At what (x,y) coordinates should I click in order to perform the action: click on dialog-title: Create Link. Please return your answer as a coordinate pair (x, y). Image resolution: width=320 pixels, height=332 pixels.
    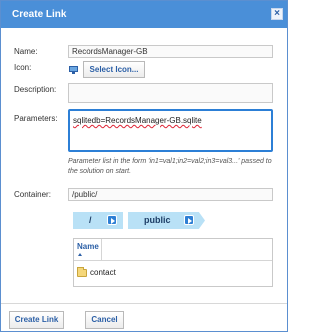
    Looking at the image, I should click on (39, 14).